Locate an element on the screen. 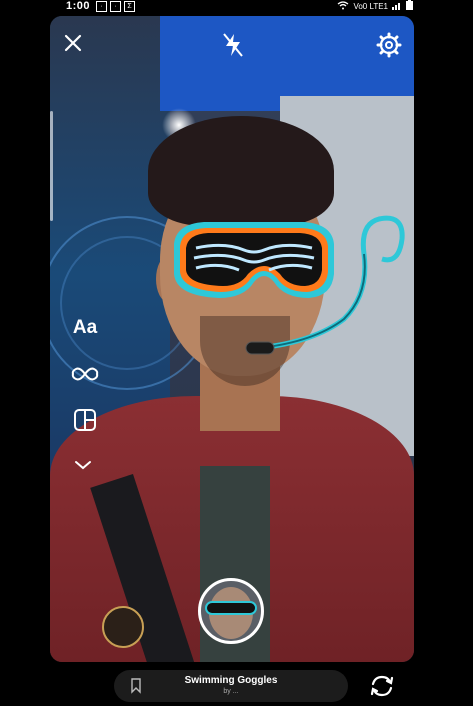 This screenshot has width=473, height=706. flash-button is located at coordinates (233, 45).